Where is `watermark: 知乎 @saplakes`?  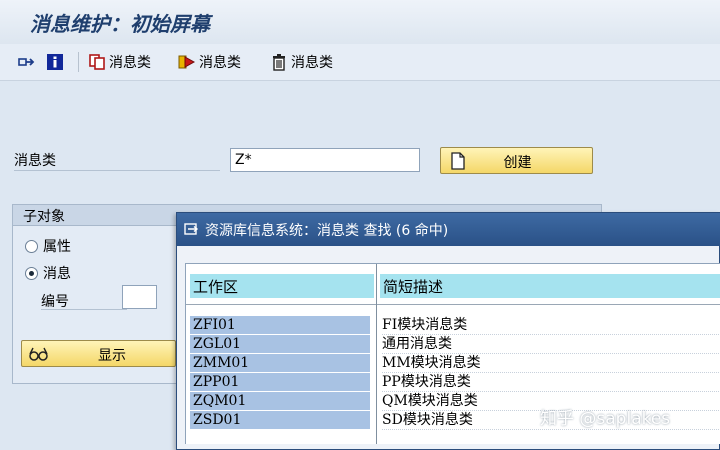 watermark: 知乎 @saplakes is located at coordinates (605, 419).